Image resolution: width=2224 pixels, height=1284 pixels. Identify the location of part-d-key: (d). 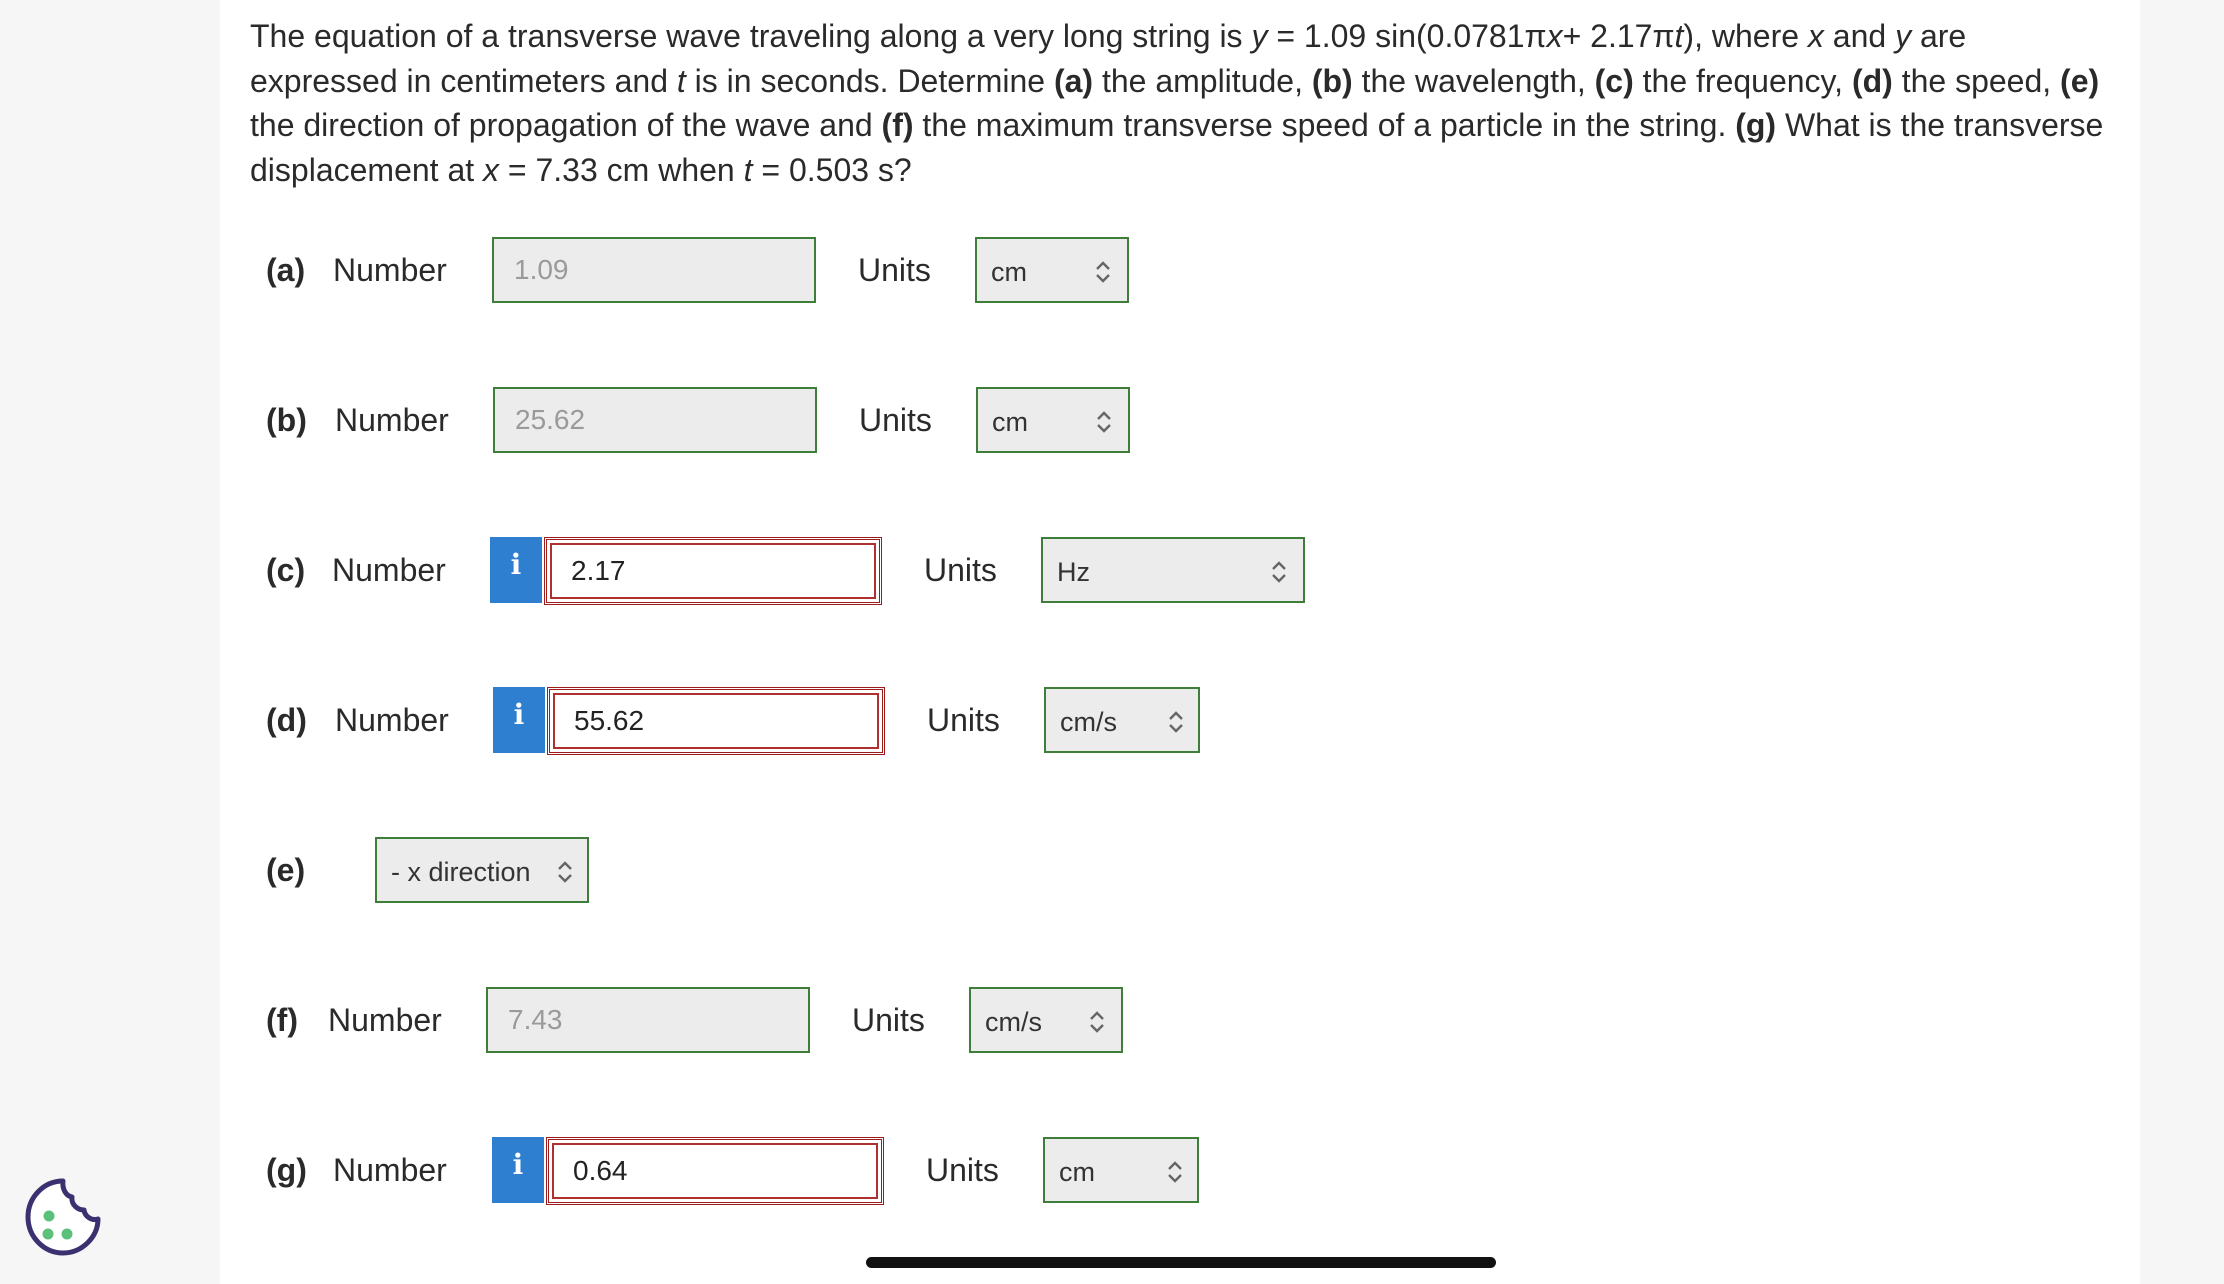
(286, 720).